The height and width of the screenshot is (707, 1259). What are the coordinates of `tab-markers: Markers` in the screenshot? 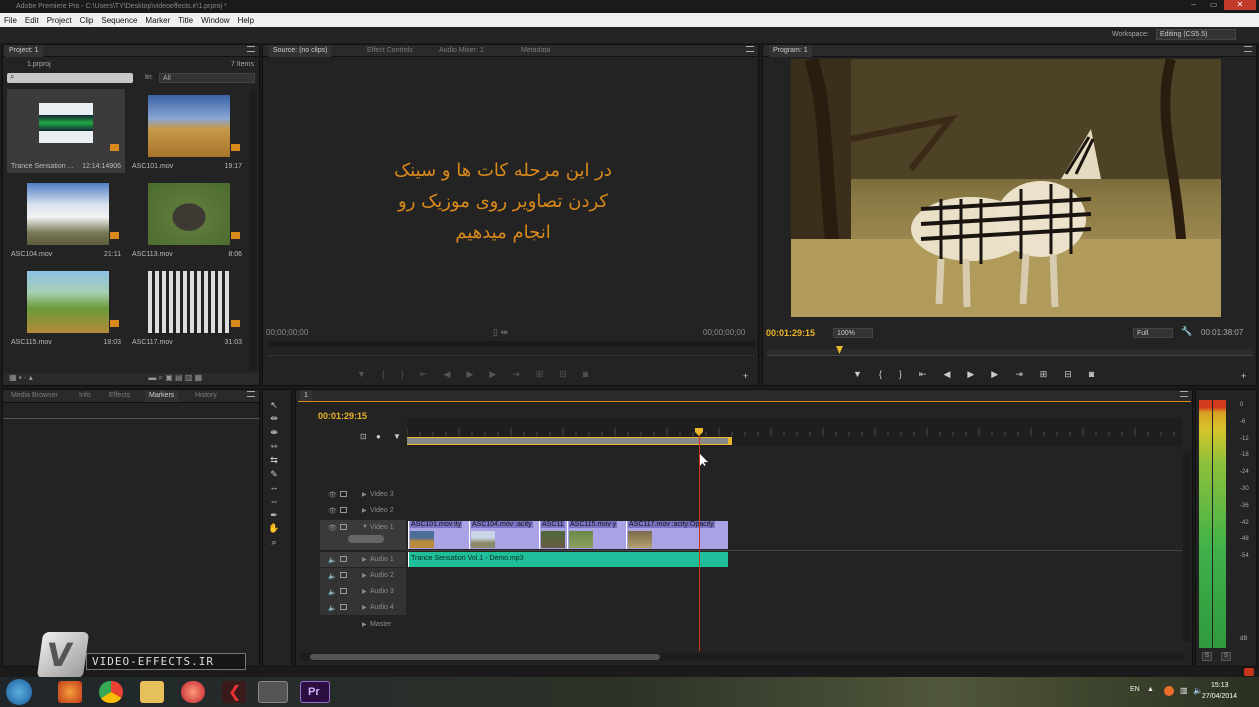 It's located at (162, 396).